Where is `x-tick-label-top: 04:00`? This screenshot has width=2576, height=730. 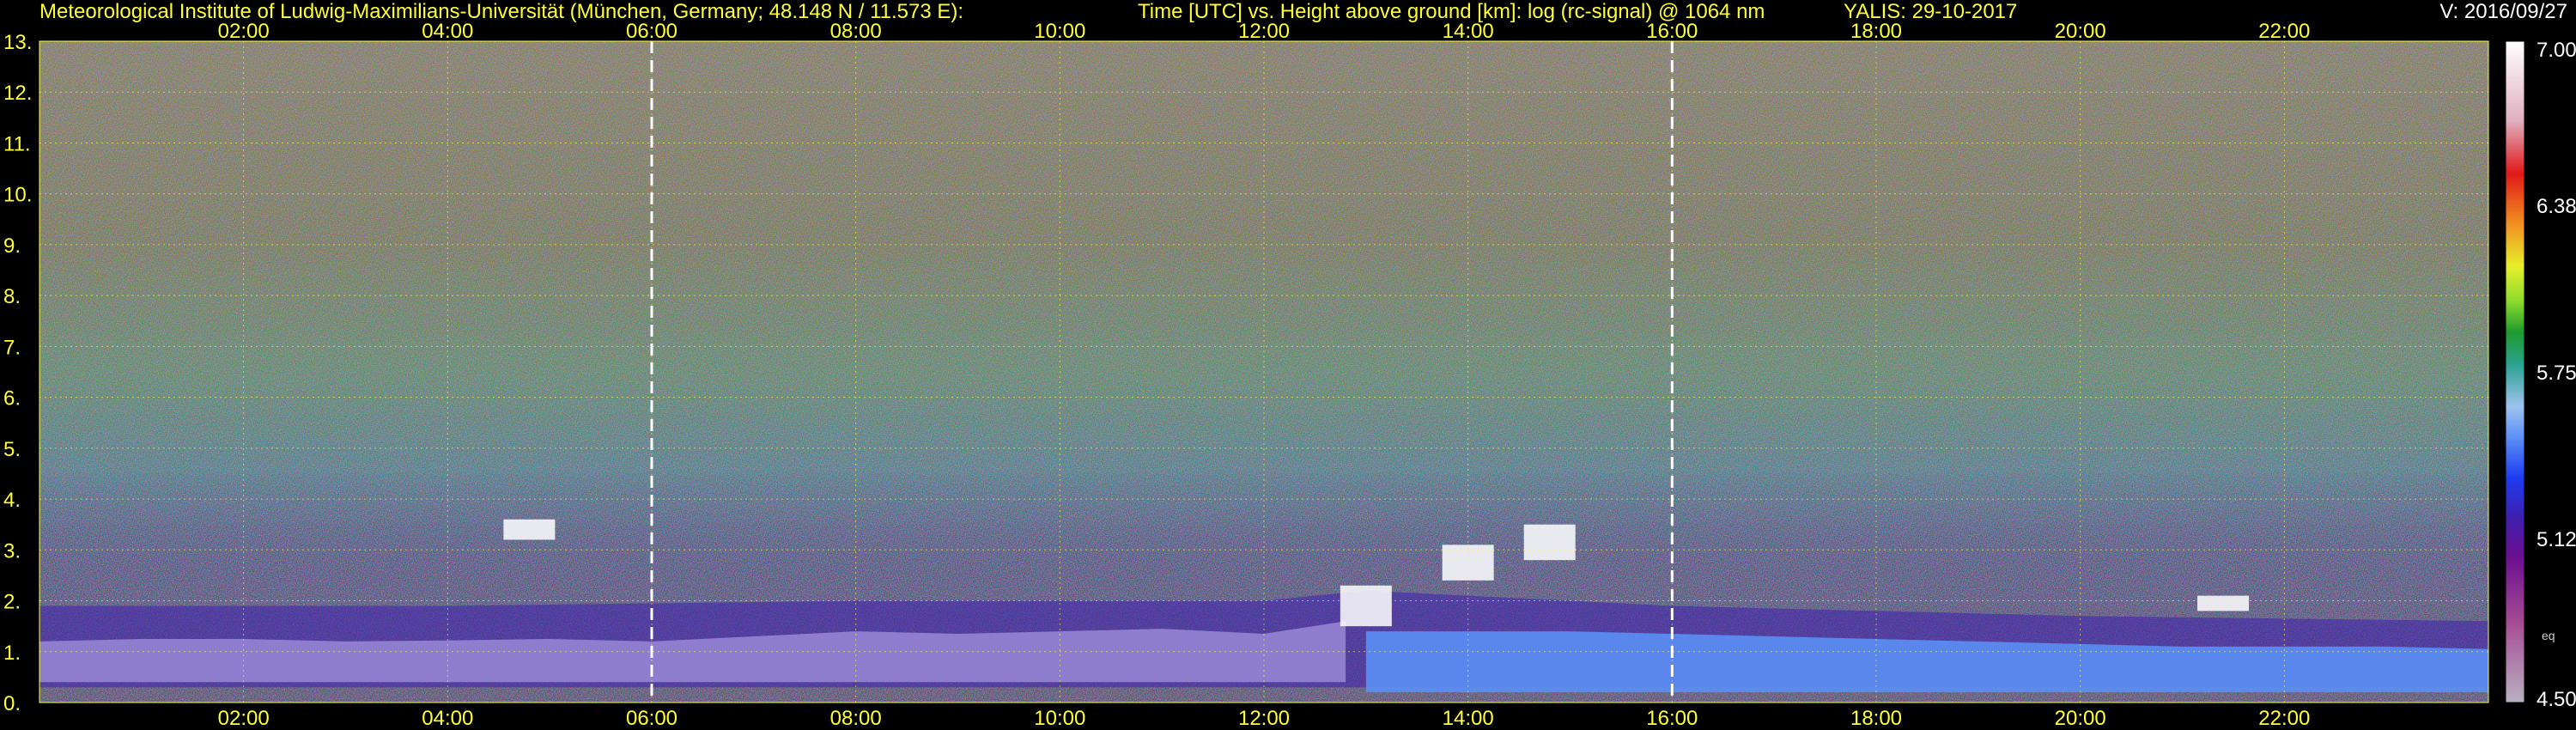
x-tick-label-top: 04:00 is located at coordinates (448, 31).